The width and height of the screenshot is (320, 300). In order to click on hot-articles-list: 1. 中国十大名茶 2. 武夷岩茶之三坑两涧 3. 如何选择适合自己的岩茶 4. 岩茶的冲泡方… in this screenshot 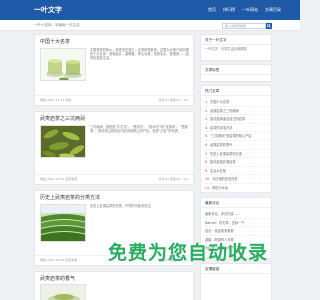, I will do `click(238, 145)`.